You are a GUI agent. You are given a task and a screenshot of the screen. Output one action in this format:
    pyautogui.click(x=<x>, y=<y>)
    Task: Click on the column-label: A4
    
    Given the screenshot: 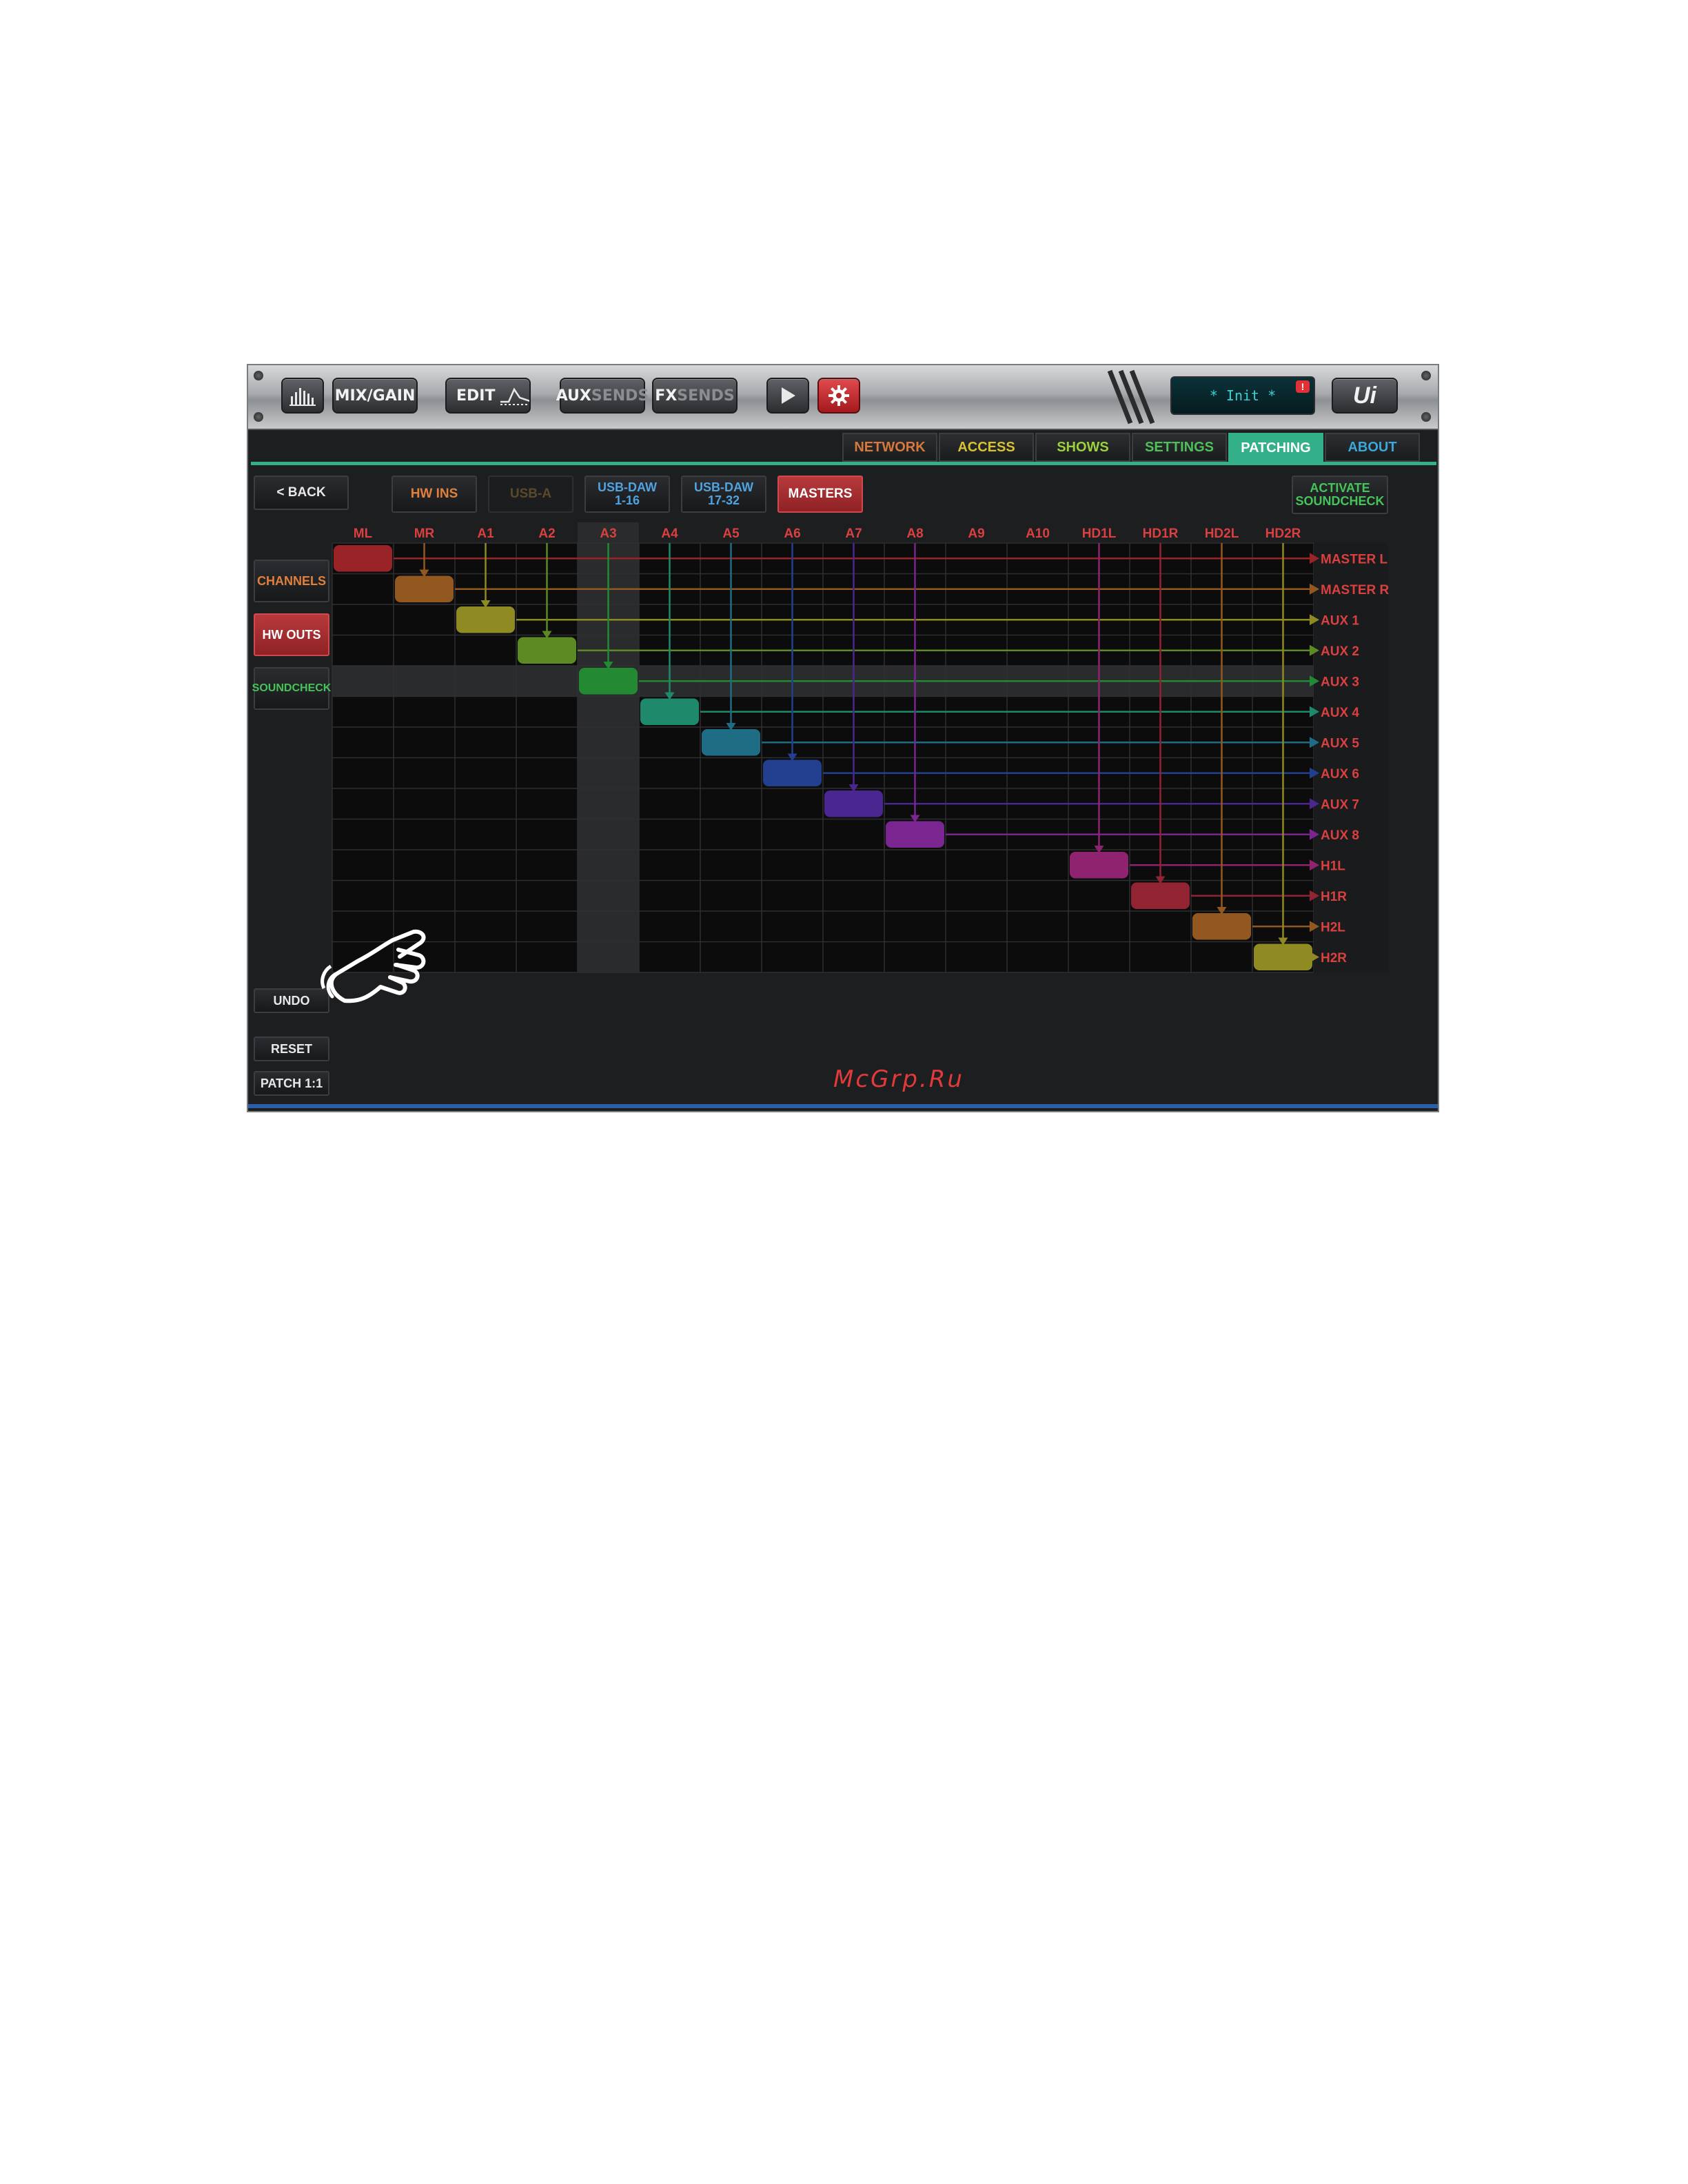 What is the action you would take?
    pyautogui.click(x=669, y=534)
    